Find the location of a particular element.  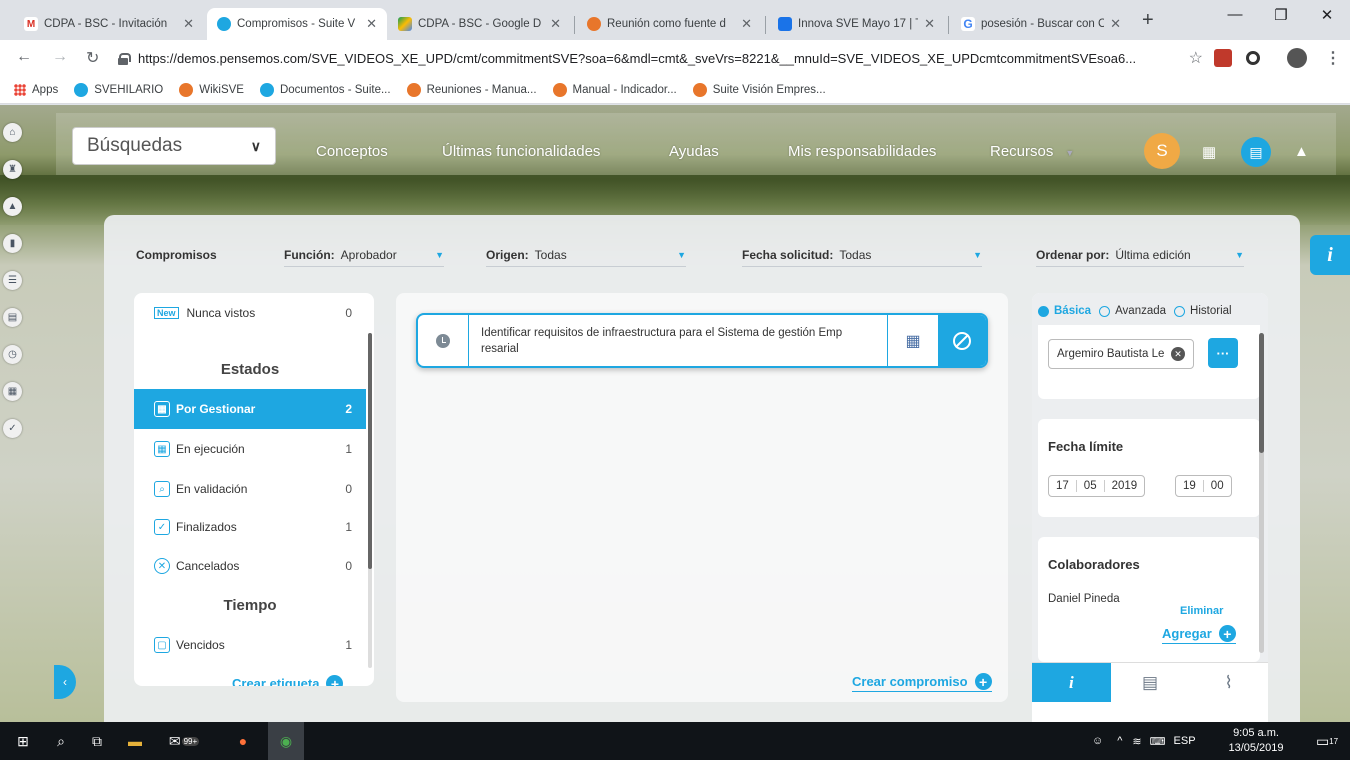

eliminar-link: Eliminar is located at coordinates (1201, 611).